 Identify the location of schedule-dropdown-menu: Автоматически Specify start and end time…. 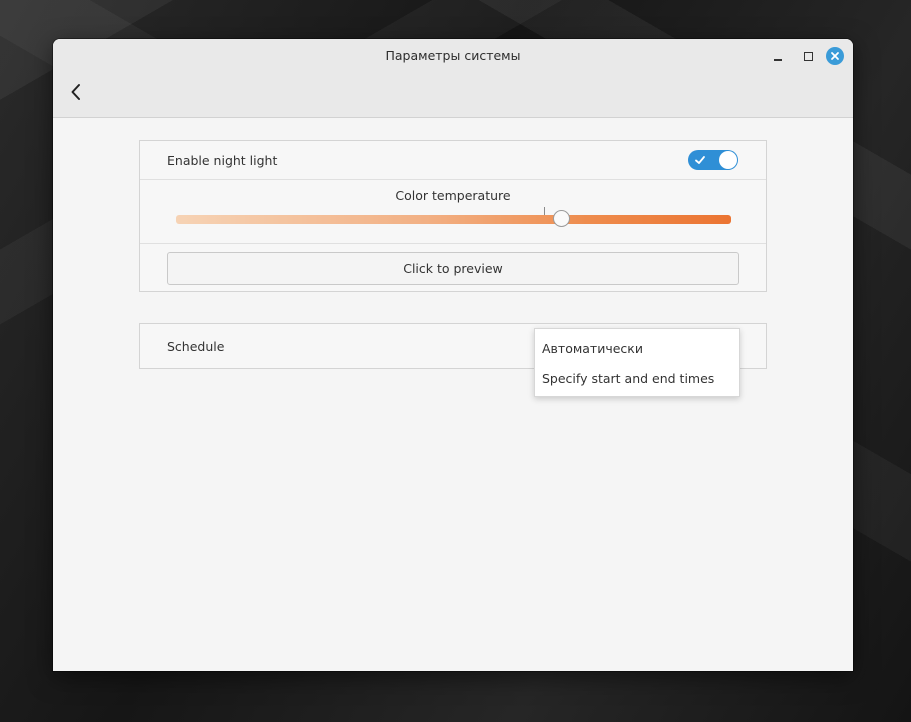
(637, 362).